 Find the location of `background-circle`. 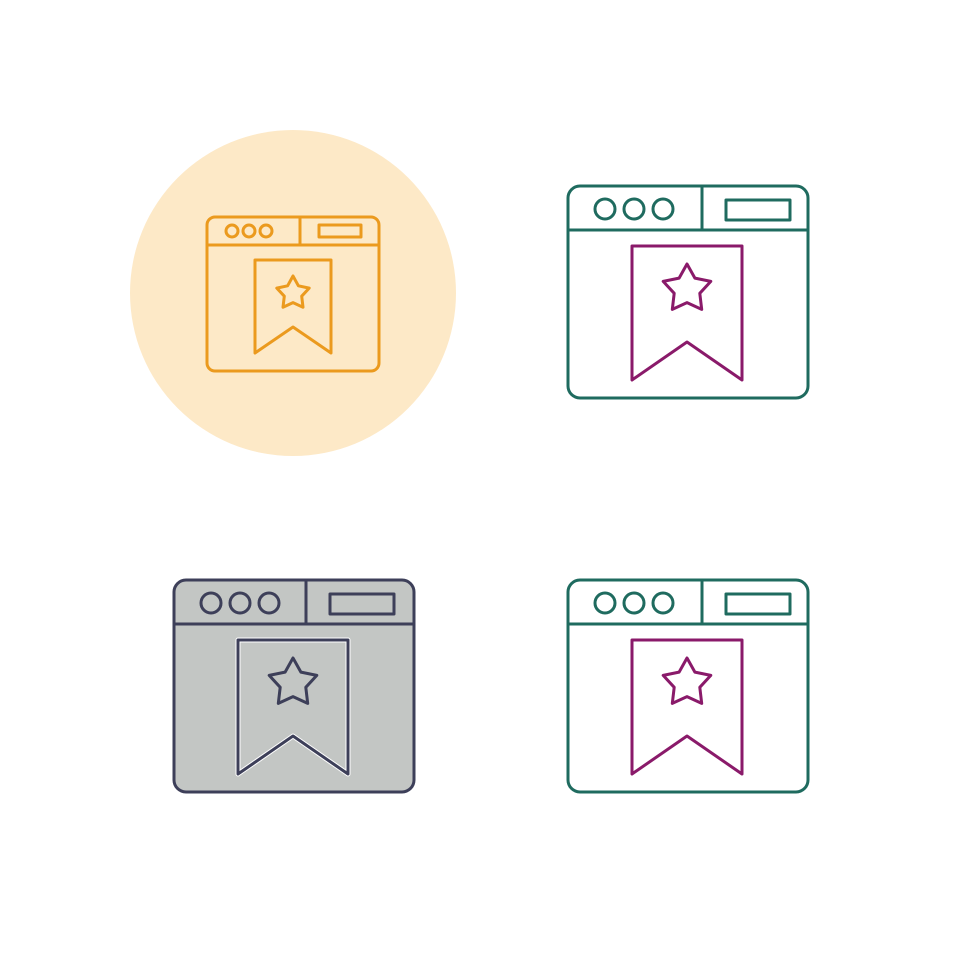

background-circle is located at coordinates (293, 293).